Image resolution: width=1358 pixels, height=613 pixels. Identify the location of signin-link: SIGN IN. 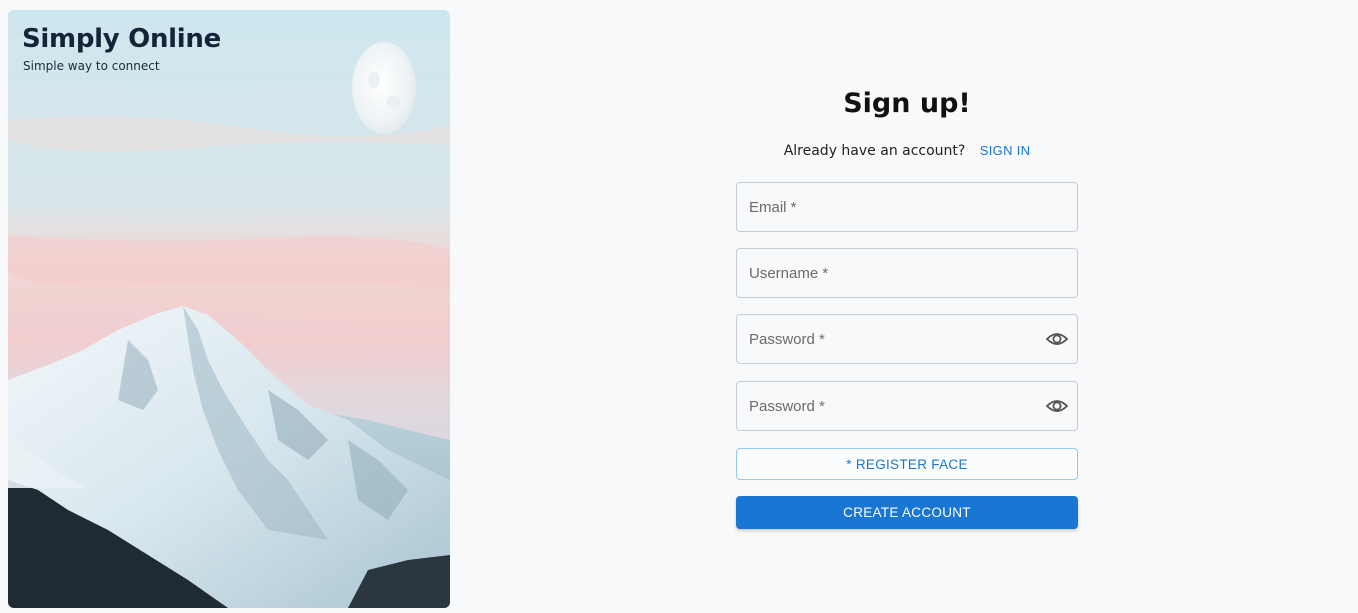
(1005, 150).